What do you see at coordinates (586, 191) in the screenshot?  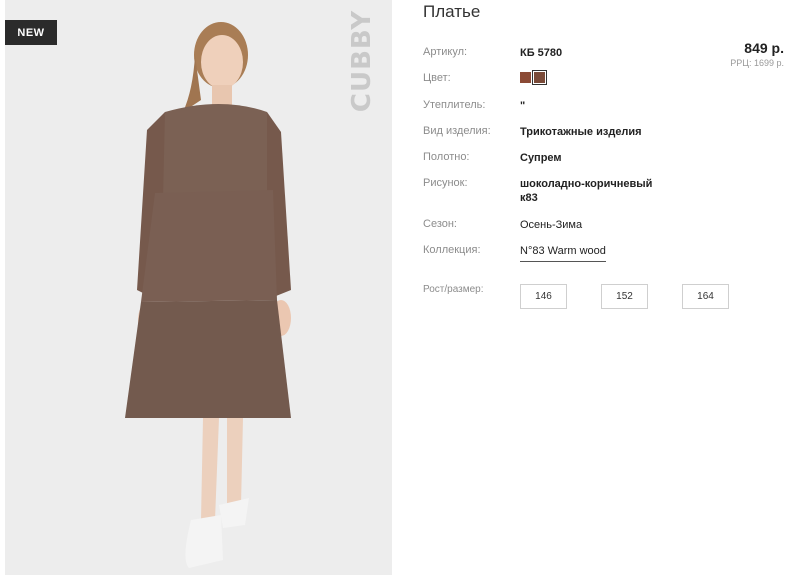 I see `attr-value: шоколадно-коричневый к83` at bounding box center [586, 191].